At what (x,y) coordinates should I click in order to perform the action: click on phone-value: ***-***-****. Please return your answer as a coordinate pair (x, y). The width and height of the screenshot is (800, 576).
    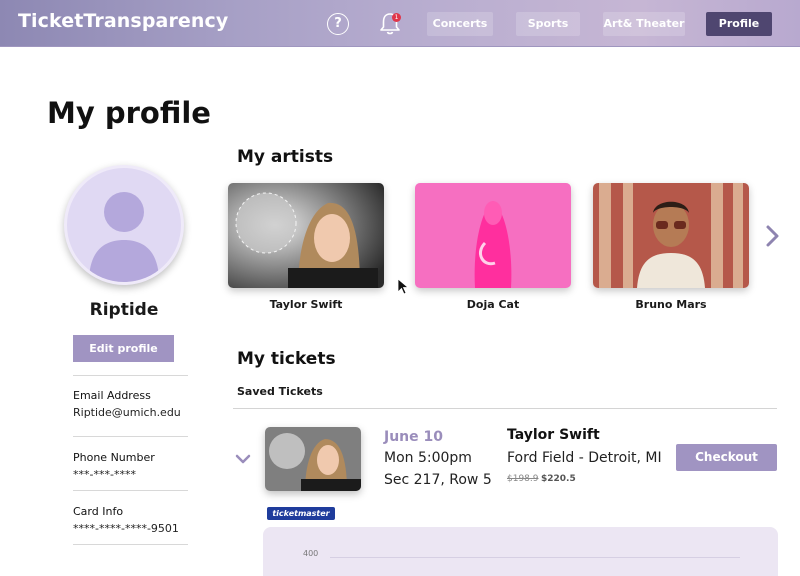
    Looking at the image, I should click on (104, 474).